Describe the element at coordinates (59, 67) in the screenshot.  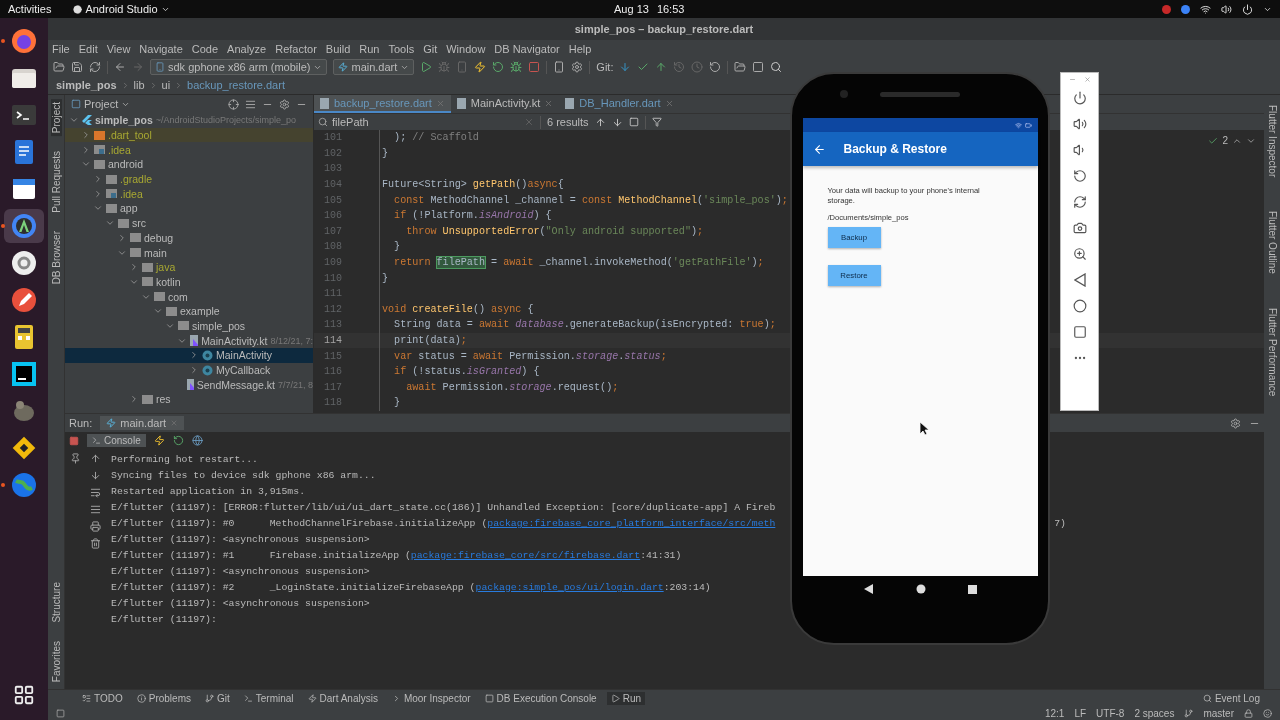
I see `open-folder-icon` at that location.